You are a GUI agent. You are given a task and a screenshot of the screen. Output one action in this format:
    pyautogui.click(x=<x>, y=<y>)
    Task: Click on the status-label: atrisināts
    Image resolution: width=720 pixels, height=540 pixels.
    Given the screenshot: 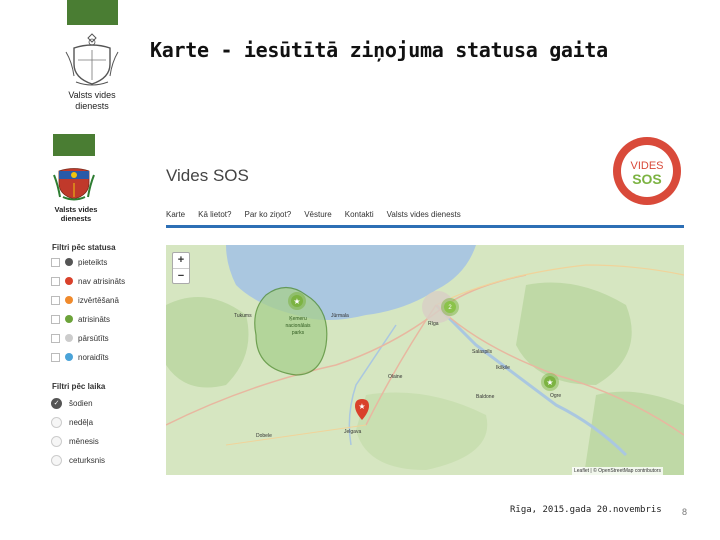 What is the action you would take?
    pyautogui.click(x=94, y=319)
    